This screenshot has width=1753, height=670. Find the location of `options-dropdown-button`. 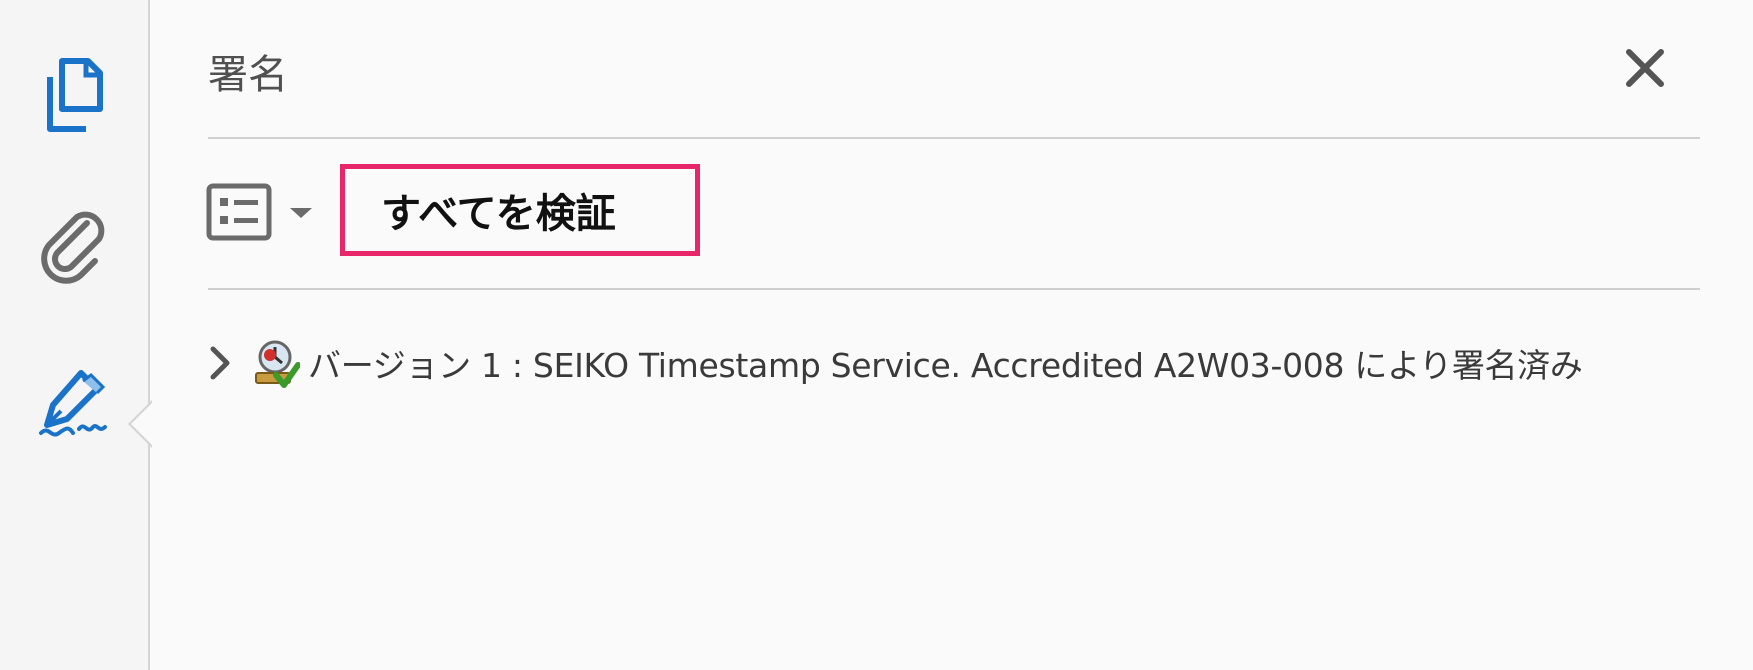

options-dropdown-button is located at coordinates (261, 212).